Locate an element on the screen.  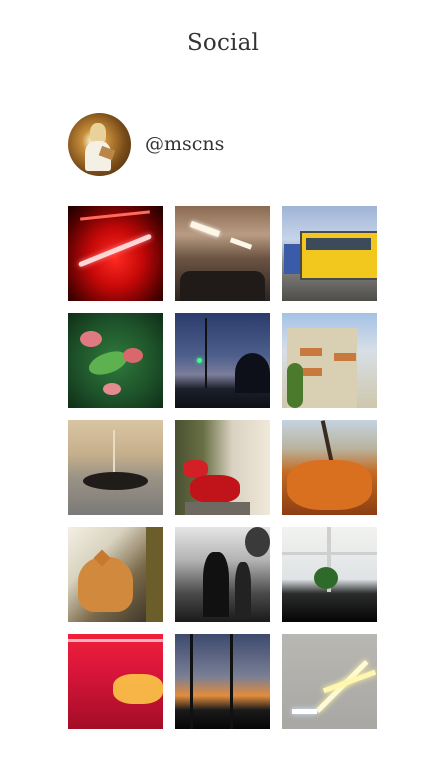
avatar is located at coordinates (99, 144).